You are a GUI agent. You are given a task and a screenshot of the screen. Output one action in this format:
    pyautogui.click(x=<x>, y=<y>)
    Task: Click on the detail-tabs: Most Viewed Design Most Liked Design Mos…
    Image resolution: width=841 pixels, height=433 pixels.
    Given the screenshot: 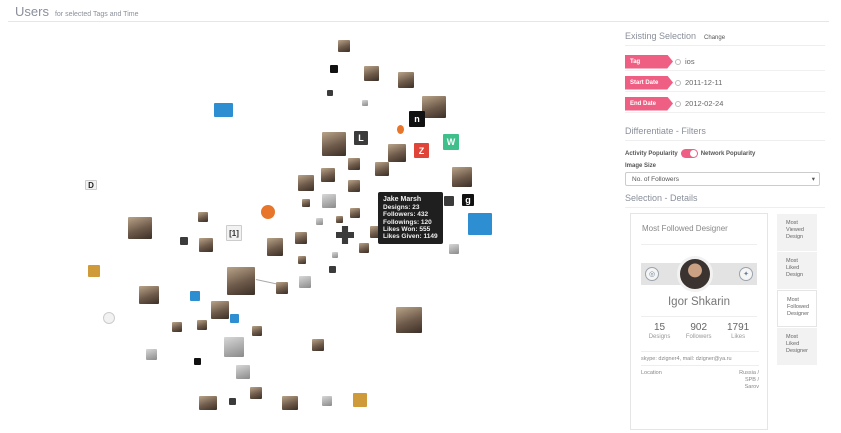 What is the action you would take?
    pyautogui.click(x=797, y=290)
    